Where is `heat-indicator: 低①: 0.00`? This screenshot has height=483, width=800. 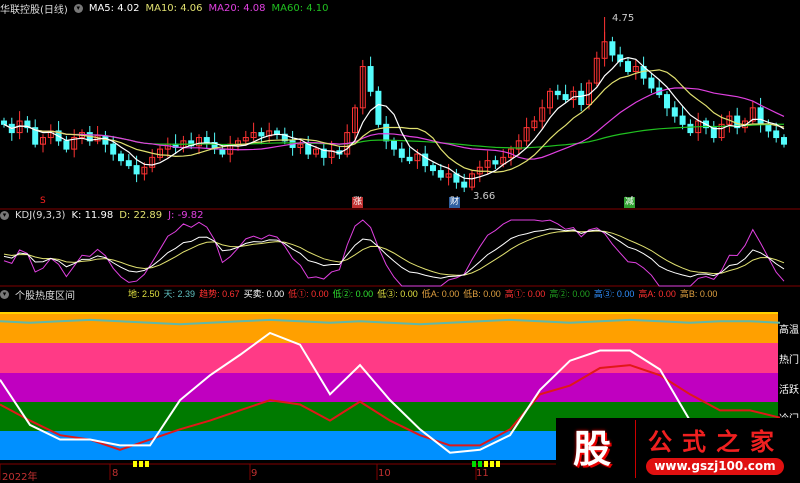 heat-indicator: 低①: 0.00 is located at coordinates (308, 294).